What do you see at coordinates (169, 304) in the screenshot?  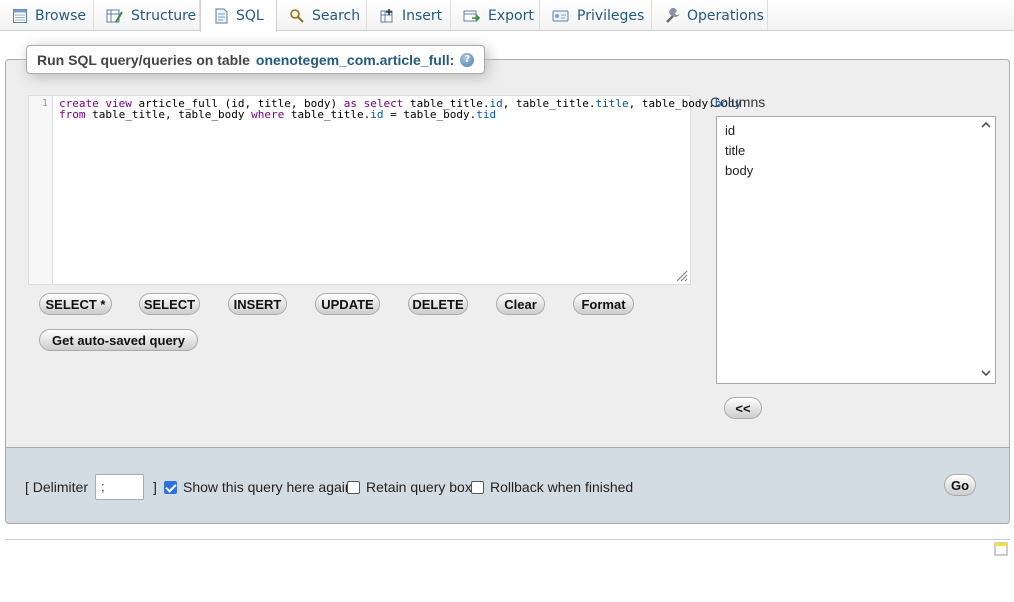 I see `select-button: SELECT` at bounding box center [169, 304].